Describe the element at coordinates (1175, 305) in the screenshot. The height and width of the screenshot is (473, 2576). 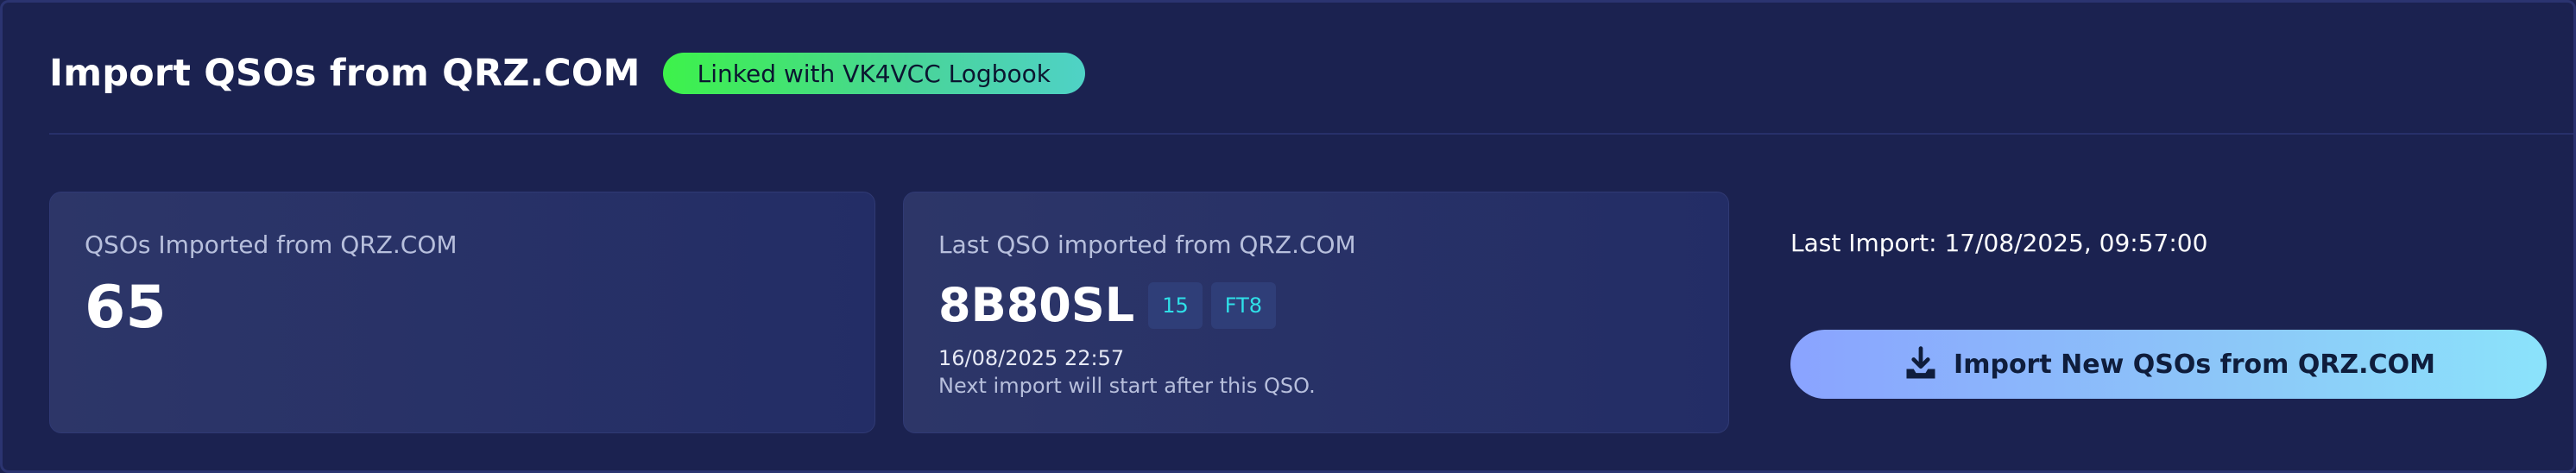
I see `band-tag: 15` at that location.